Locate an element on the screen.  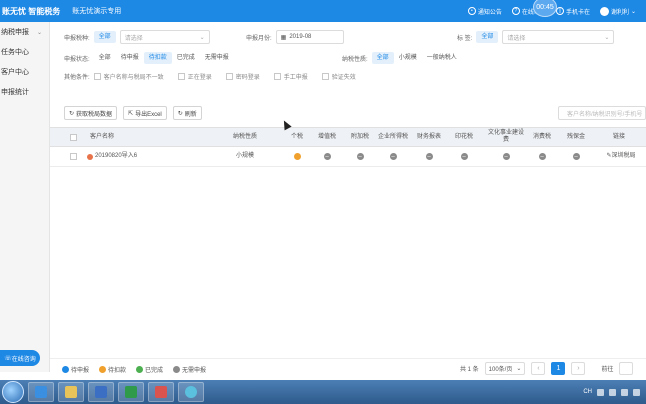
warning-icon is located at coordinates (90, 156).